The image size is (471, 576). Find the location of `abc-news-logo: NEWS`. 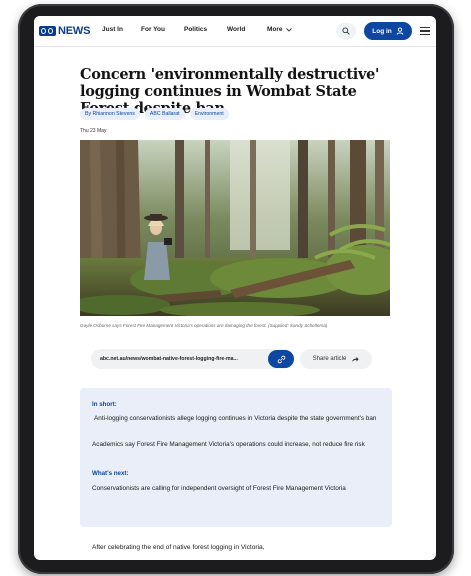

abc-news-logo: NEWS is located at coordinates (64, 31).